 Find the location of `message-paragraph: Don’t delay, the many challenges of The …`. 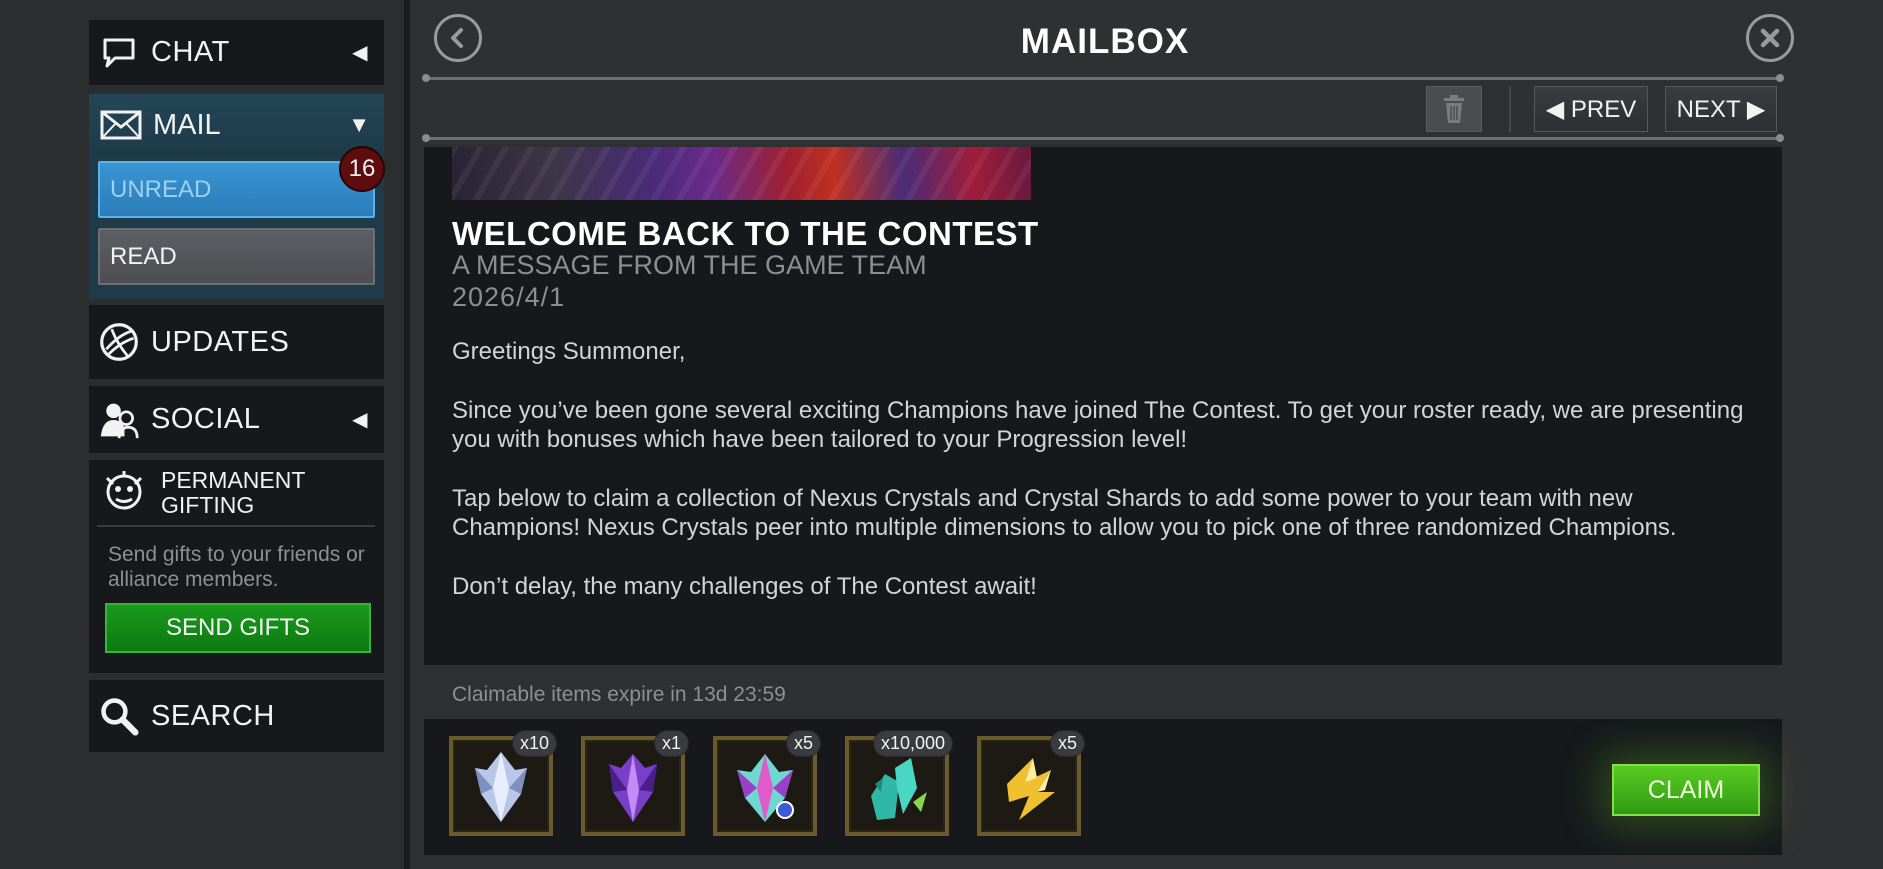

message-paragraph: Don’t delay, the many challenges of The … is located at coordinates (744, 586).